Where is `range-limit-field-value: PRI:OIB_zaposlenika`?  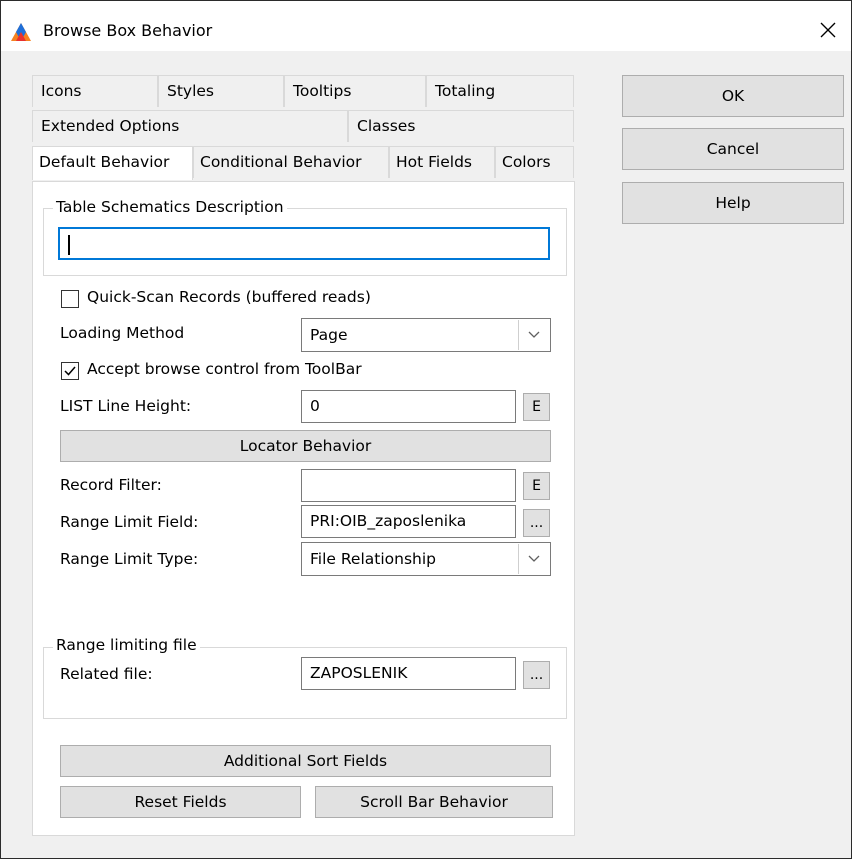
range-limit-field-value: PRI:OIB_zaposlenika is located at coordinates (388, 521).